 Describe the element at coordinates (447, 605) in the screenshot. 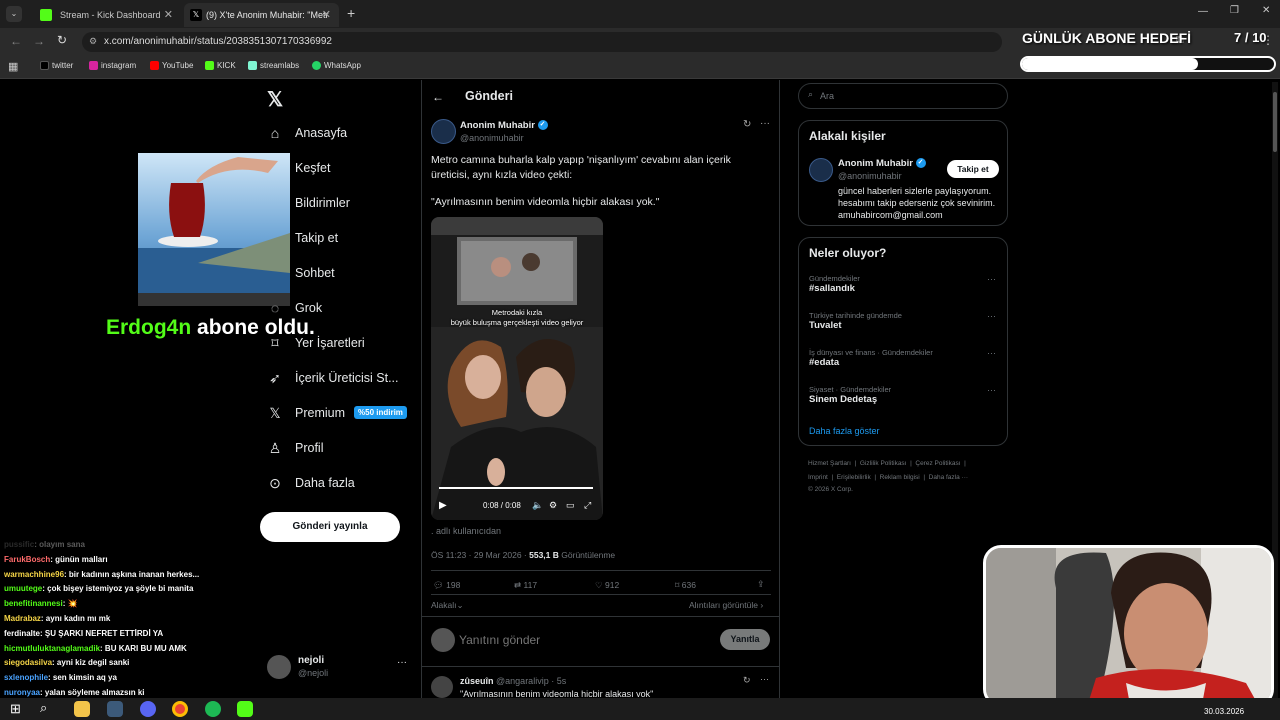

I see `sort-relevant-dropdown: Alakalı⌄` at that location.